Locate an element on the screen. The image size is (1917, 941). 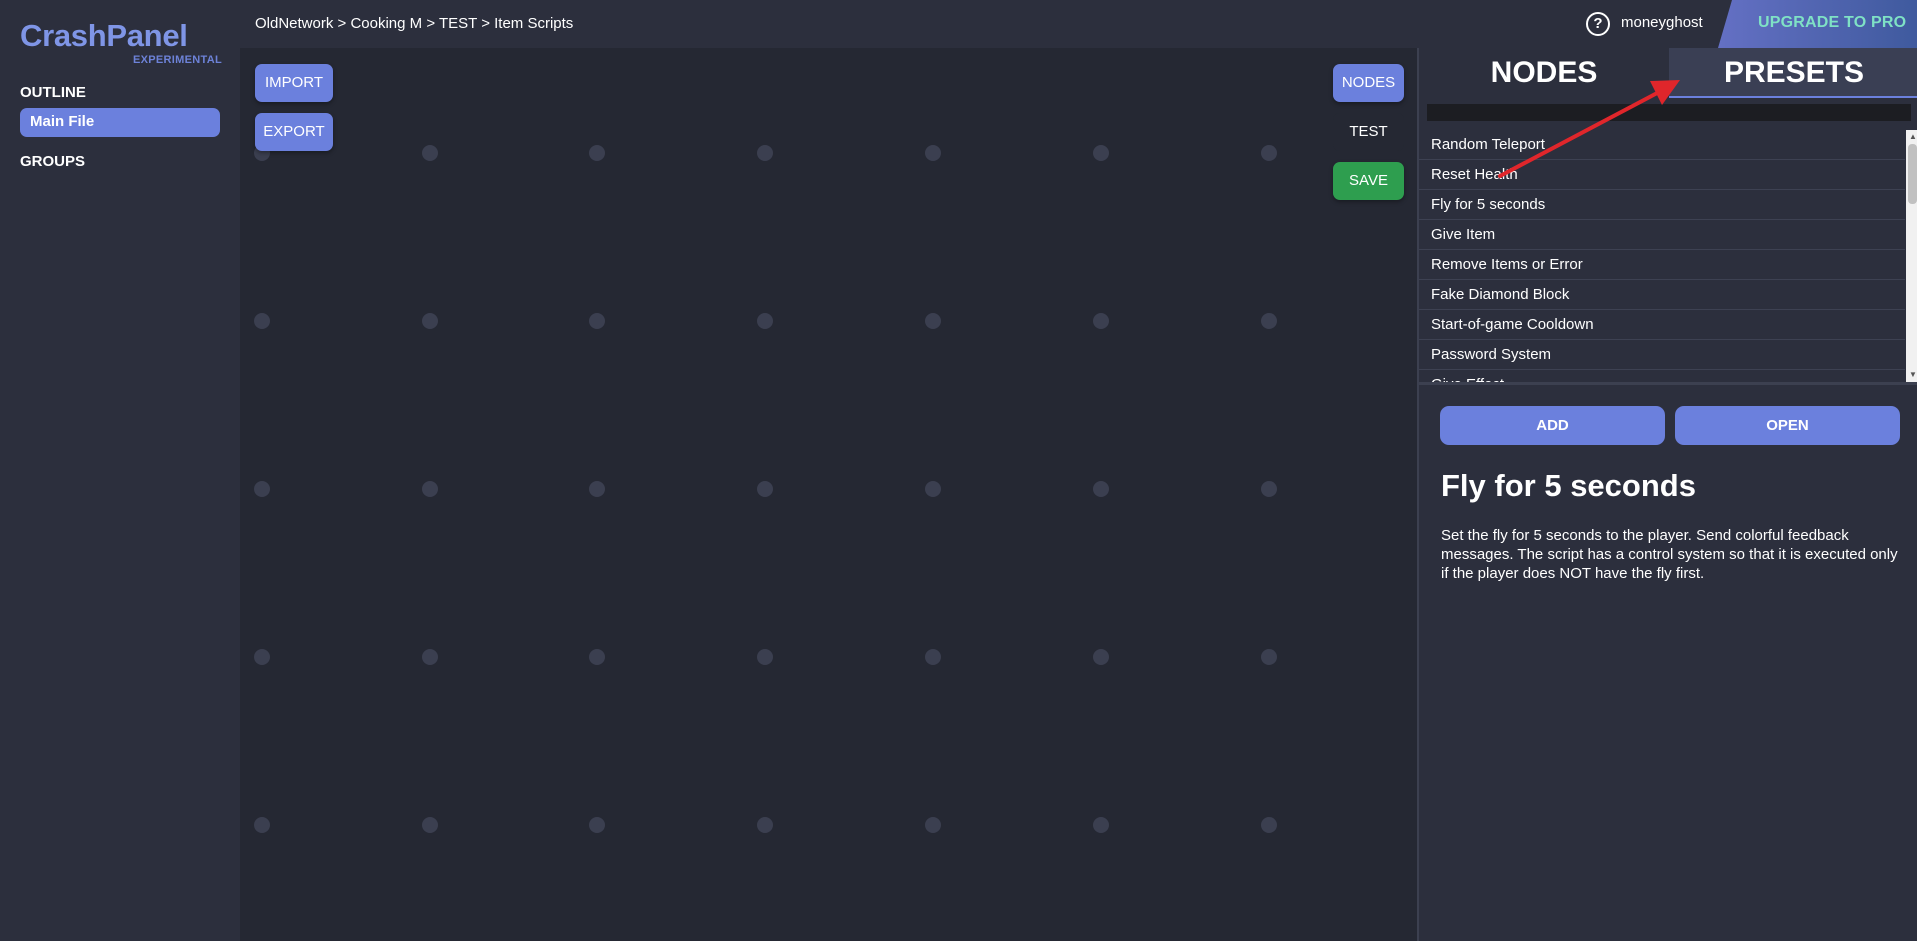
upgrade-label: UPGRADE TO PRO is located at coordinates (1832, 22).